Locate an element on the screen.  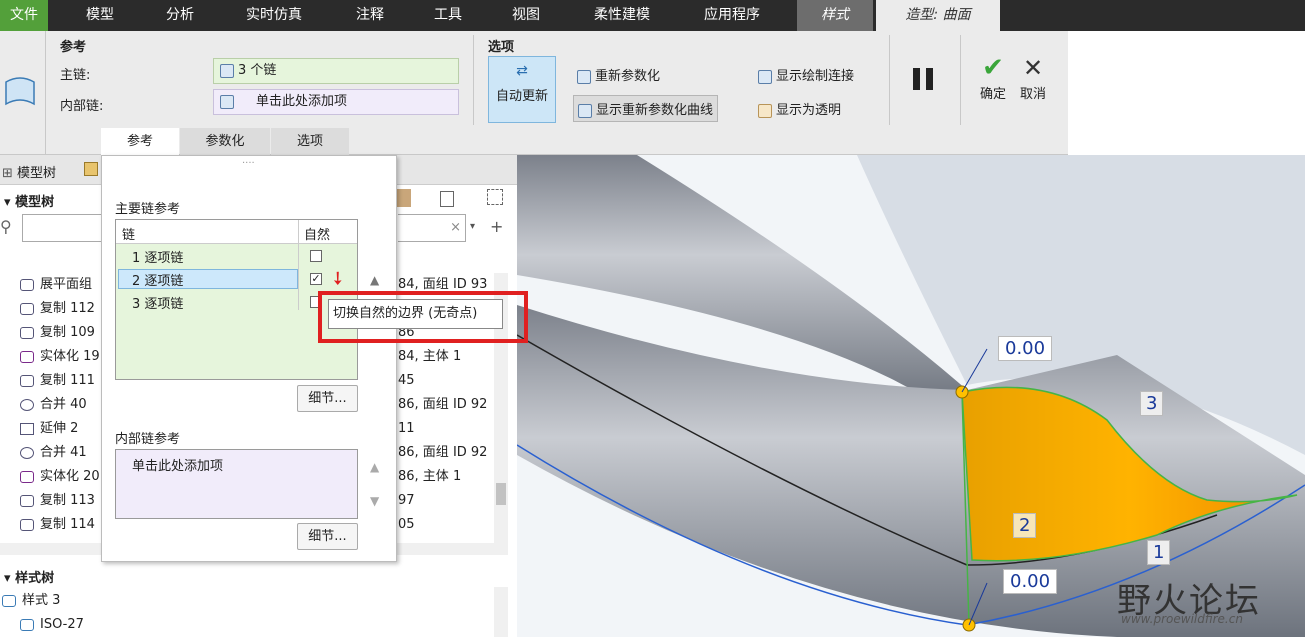
tree-icon: ⊞ is located at coordinates (10, 173).